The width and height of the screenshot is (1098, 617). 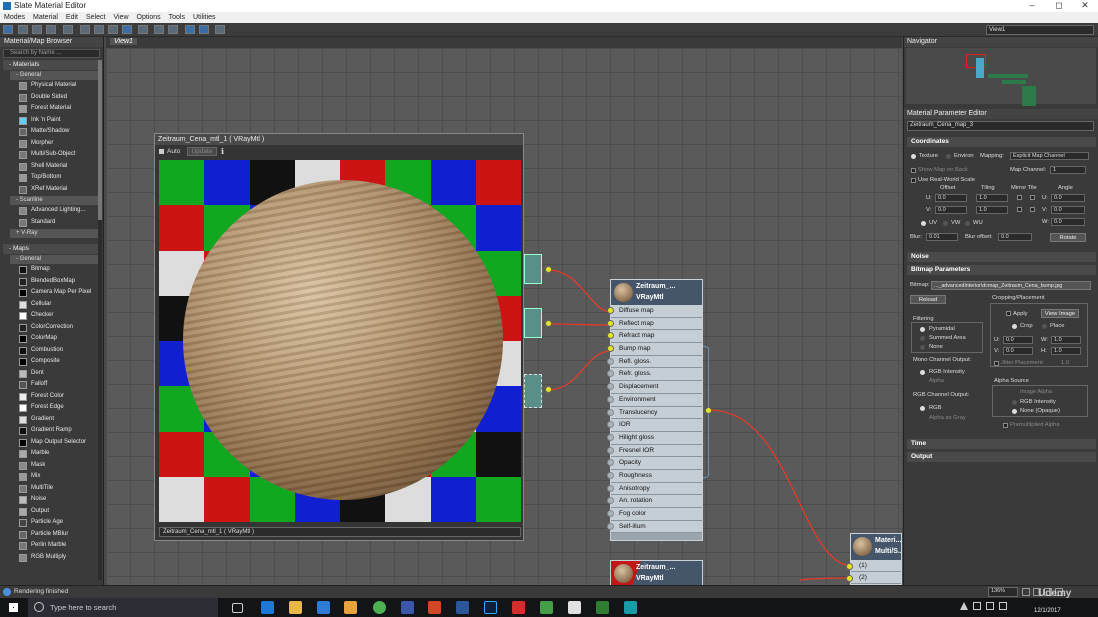 What do you see at coordinates (574, 607) in the screenshot?
I see `mail-icon` at bounding box center [574, 607].